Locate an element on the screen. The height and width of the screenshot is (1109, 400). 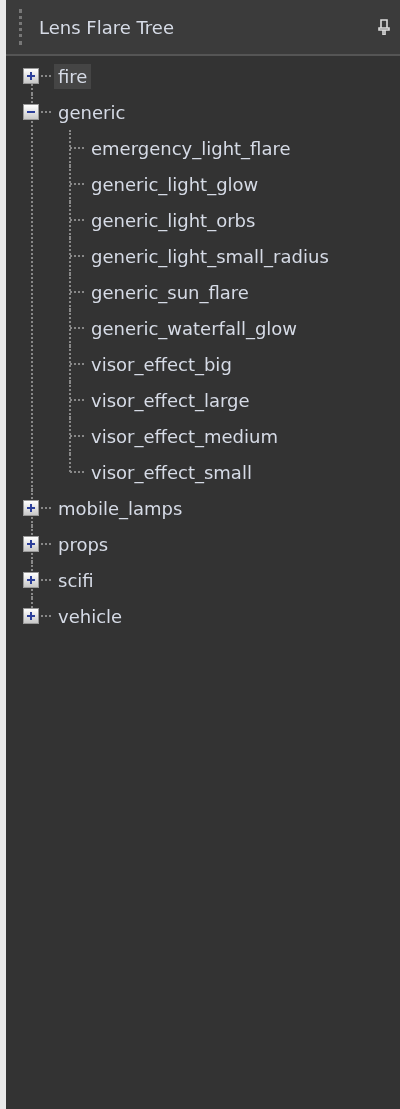
tree-item: generic is located at coordinates (92, 112).